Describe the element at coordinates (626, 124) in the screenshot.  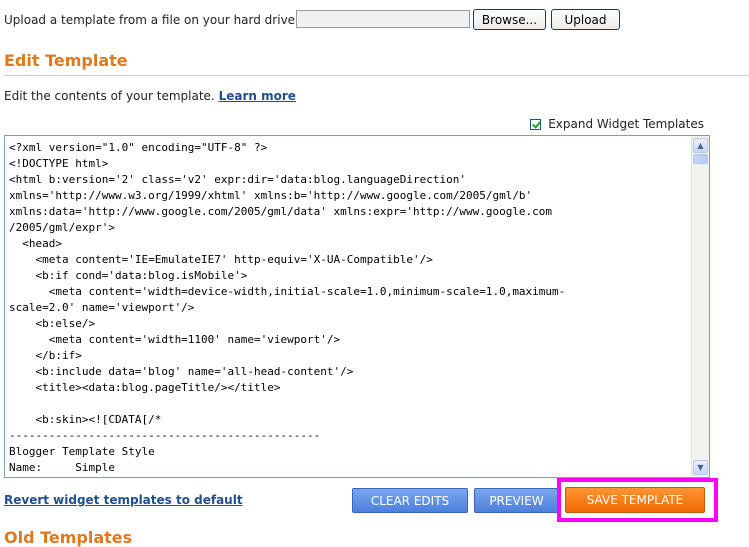
I see `expand-widget-label: Expand Widget Templates` at that location.